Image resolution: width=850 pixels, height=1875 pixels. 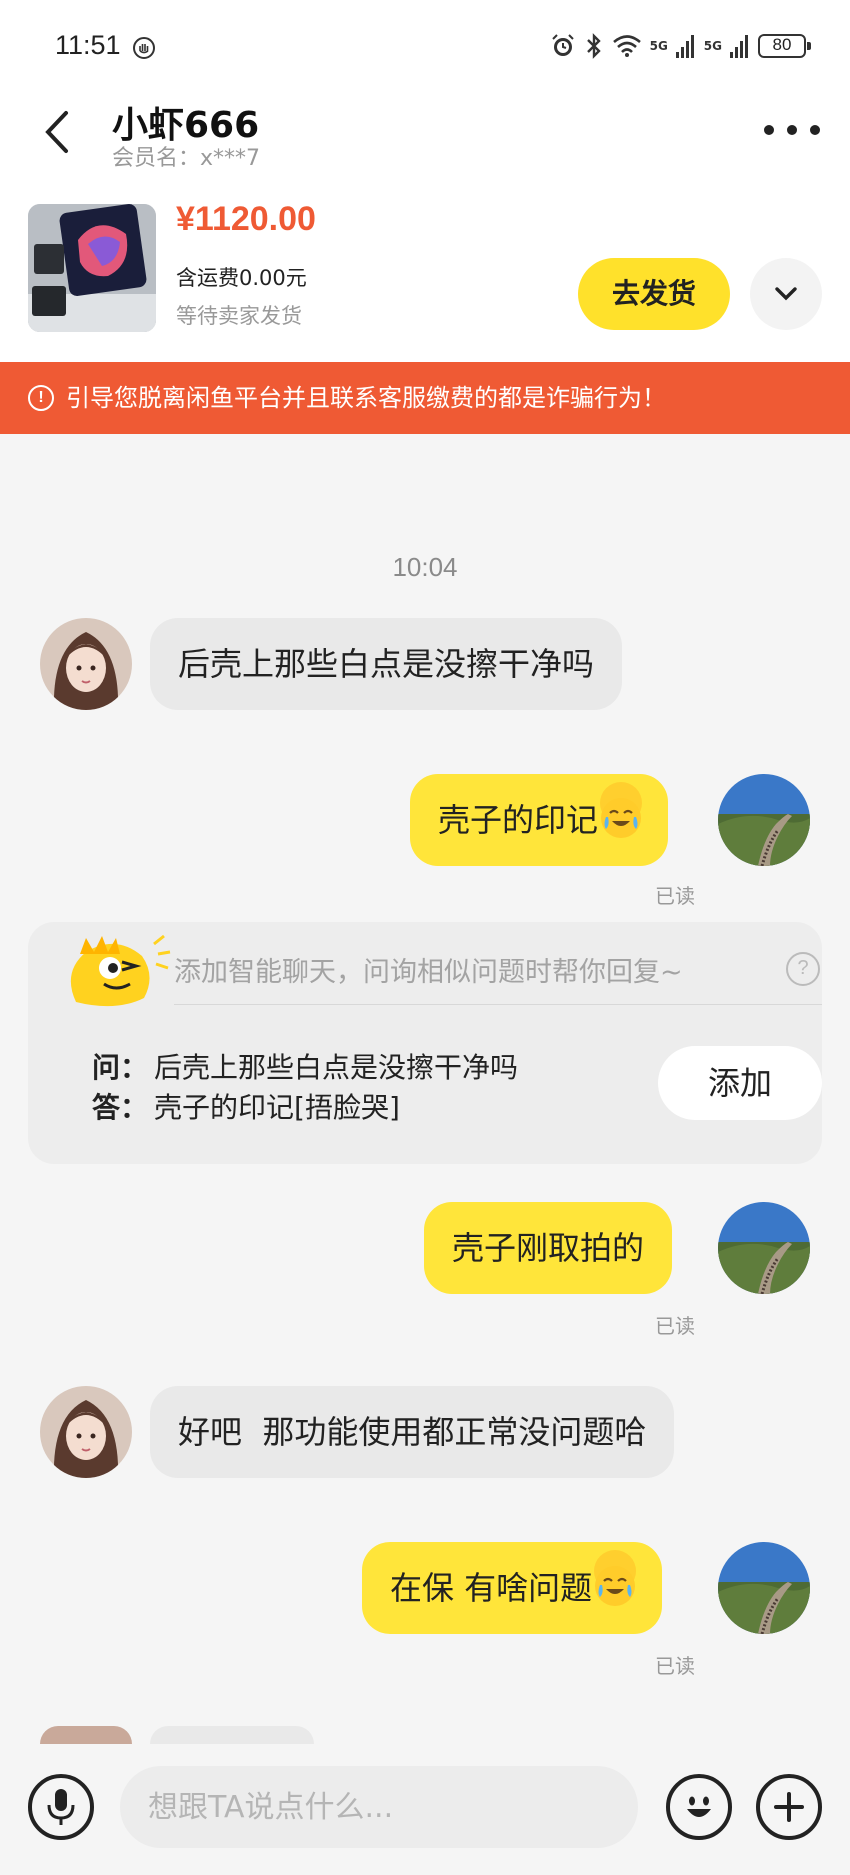 I want to click on message-input, so click(x=379, y=1807).